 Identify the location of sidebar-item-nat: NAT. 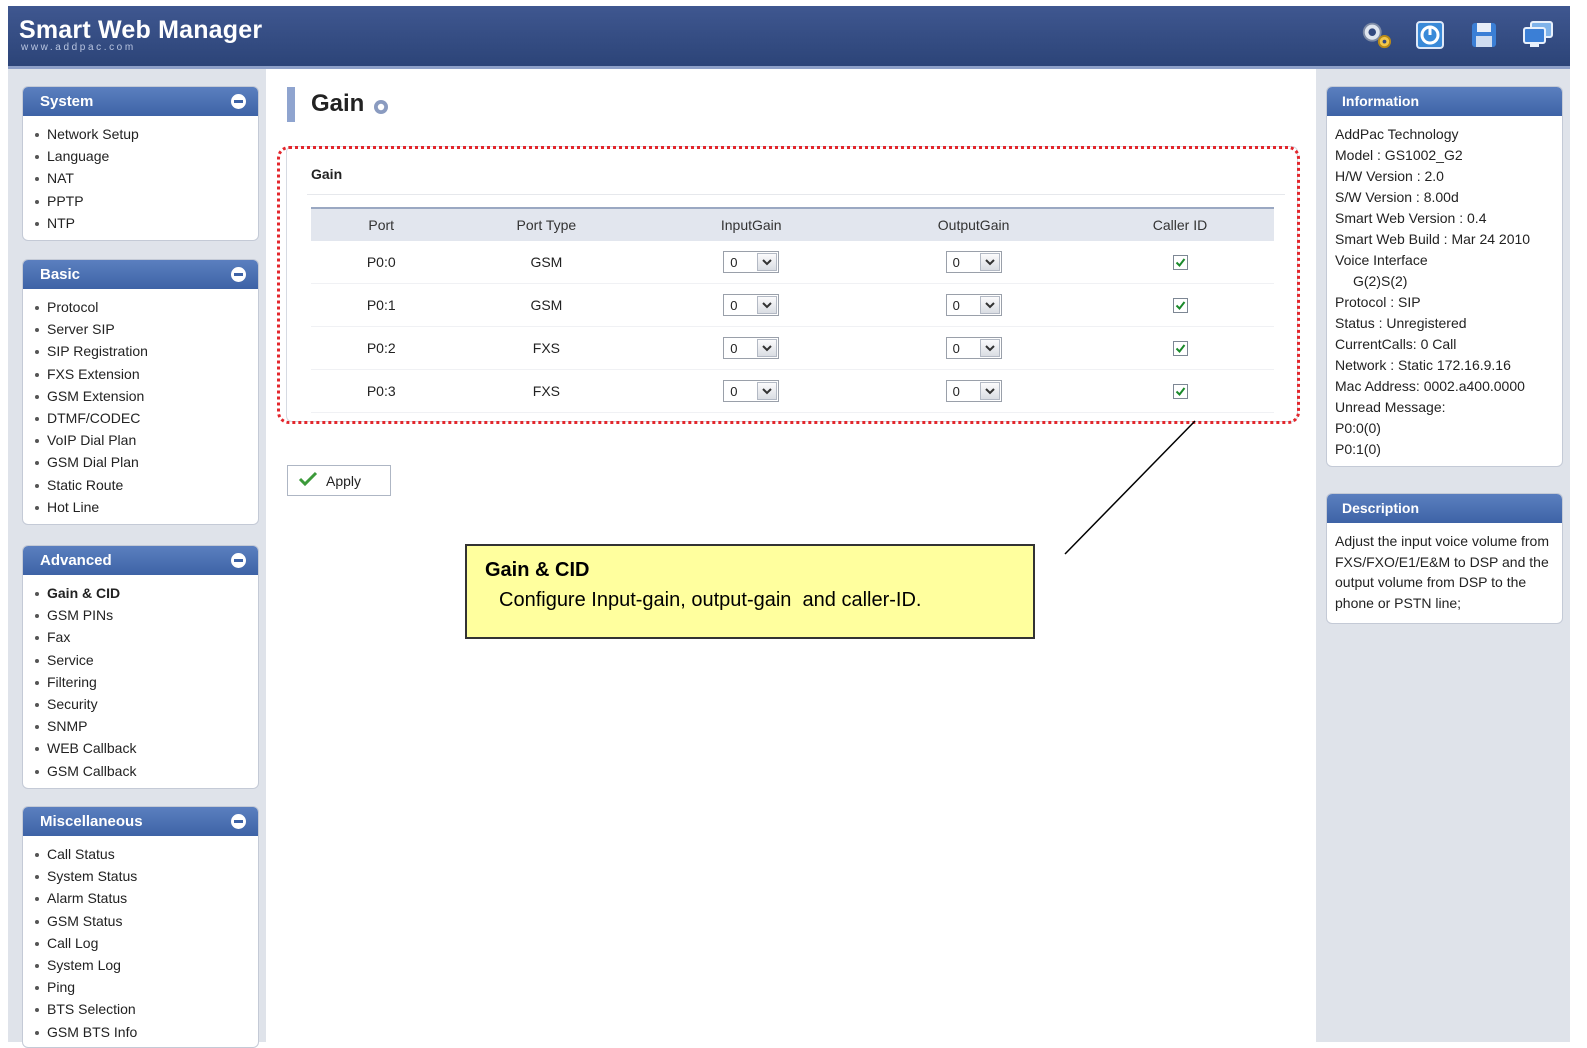
(146, 178).